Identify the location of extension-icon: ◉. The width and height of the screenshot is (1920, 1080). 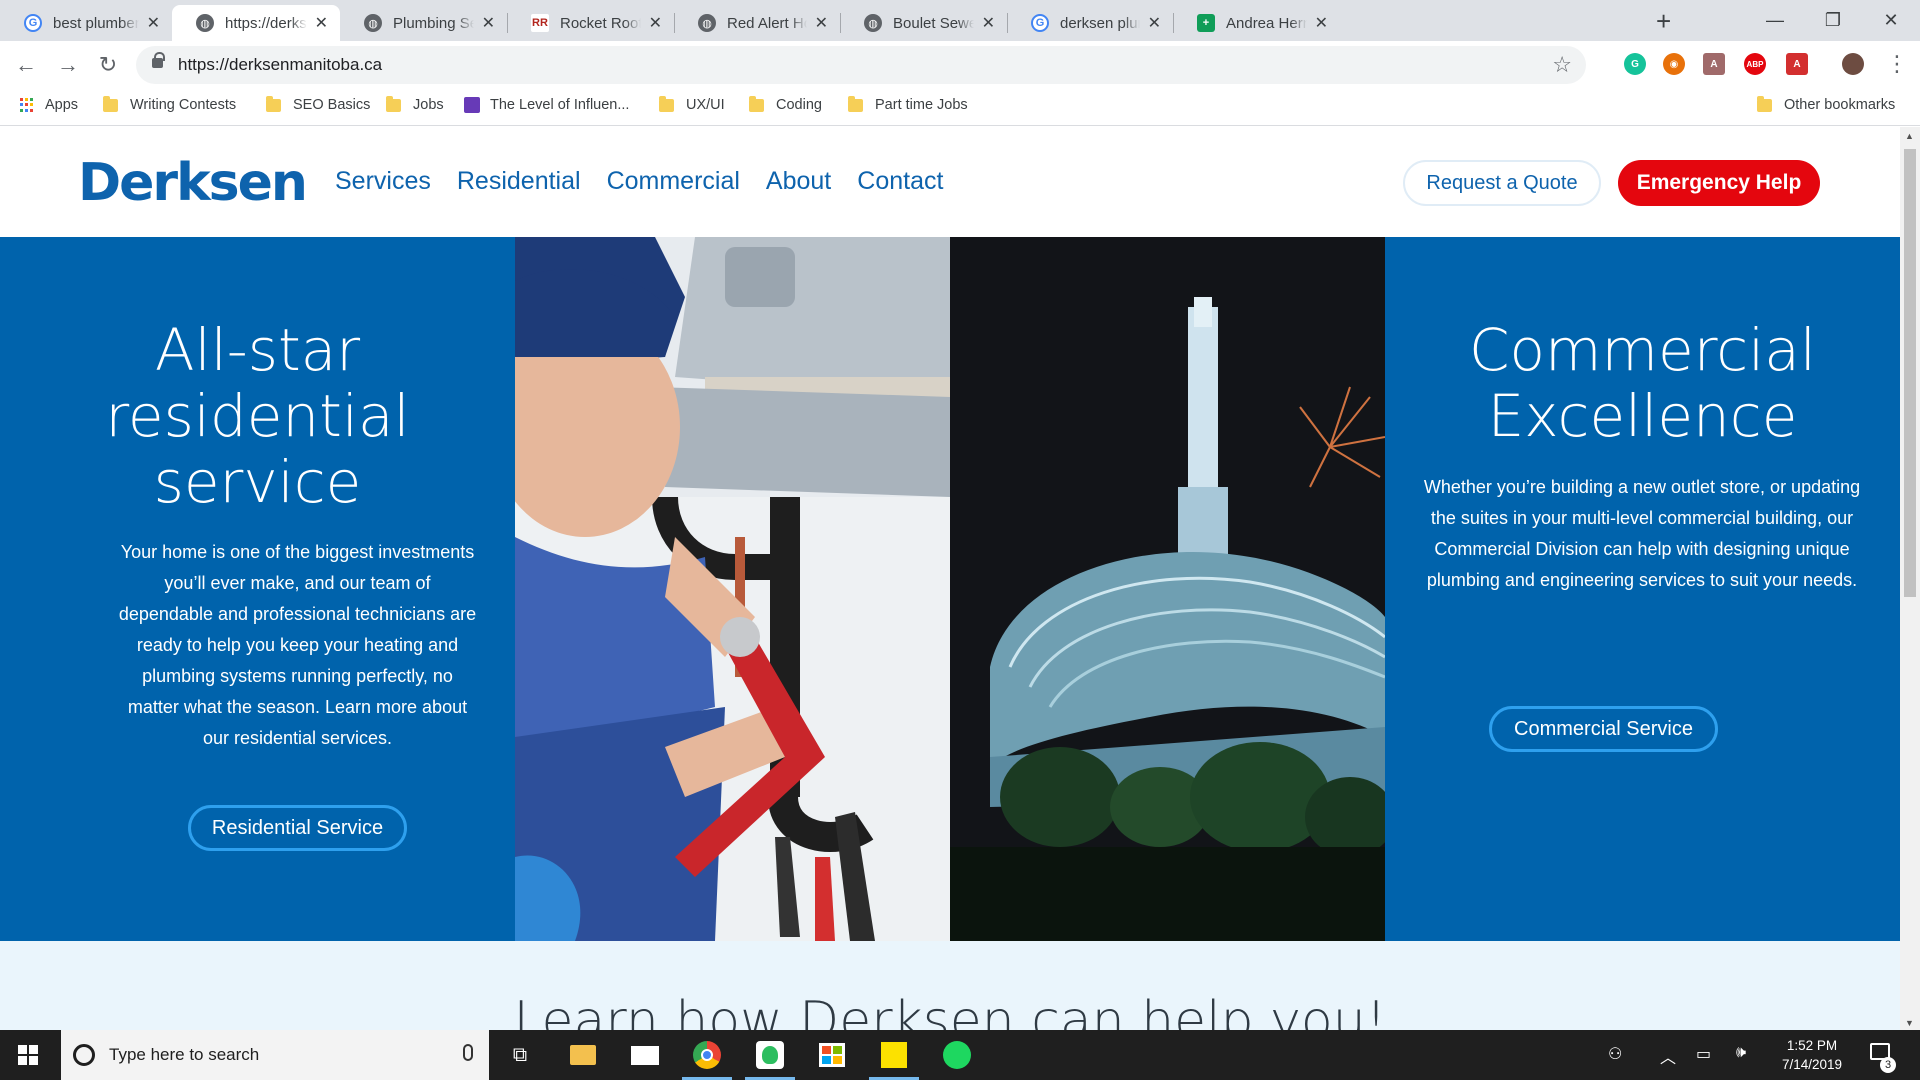
(1674, 64).